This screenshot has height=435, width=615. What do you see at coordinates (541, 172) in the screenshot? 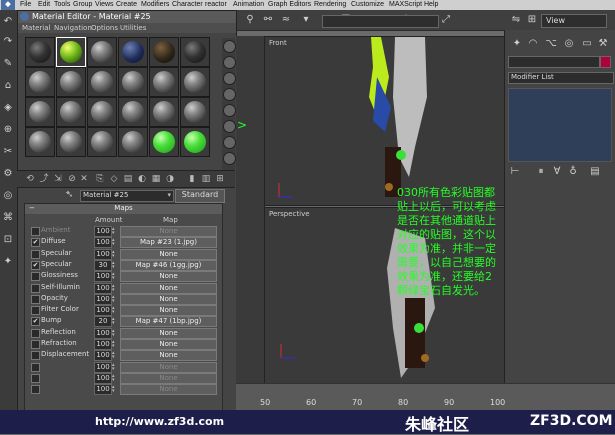
I see `show-end-result-icon: ⏸` at bounding box center [541, 172].